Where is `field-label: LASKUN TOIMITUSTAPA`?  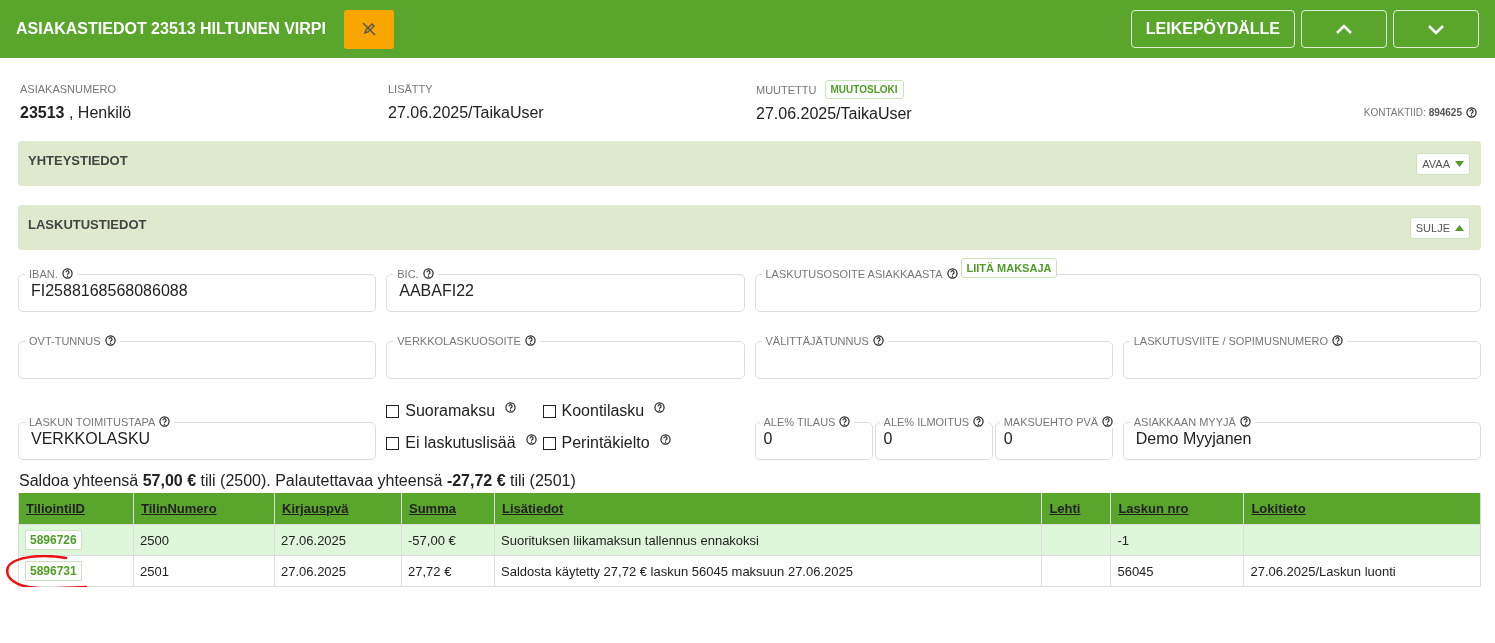
field-label: LASKUN TOIMITUSTAPA is located at coordinates (92, 422).